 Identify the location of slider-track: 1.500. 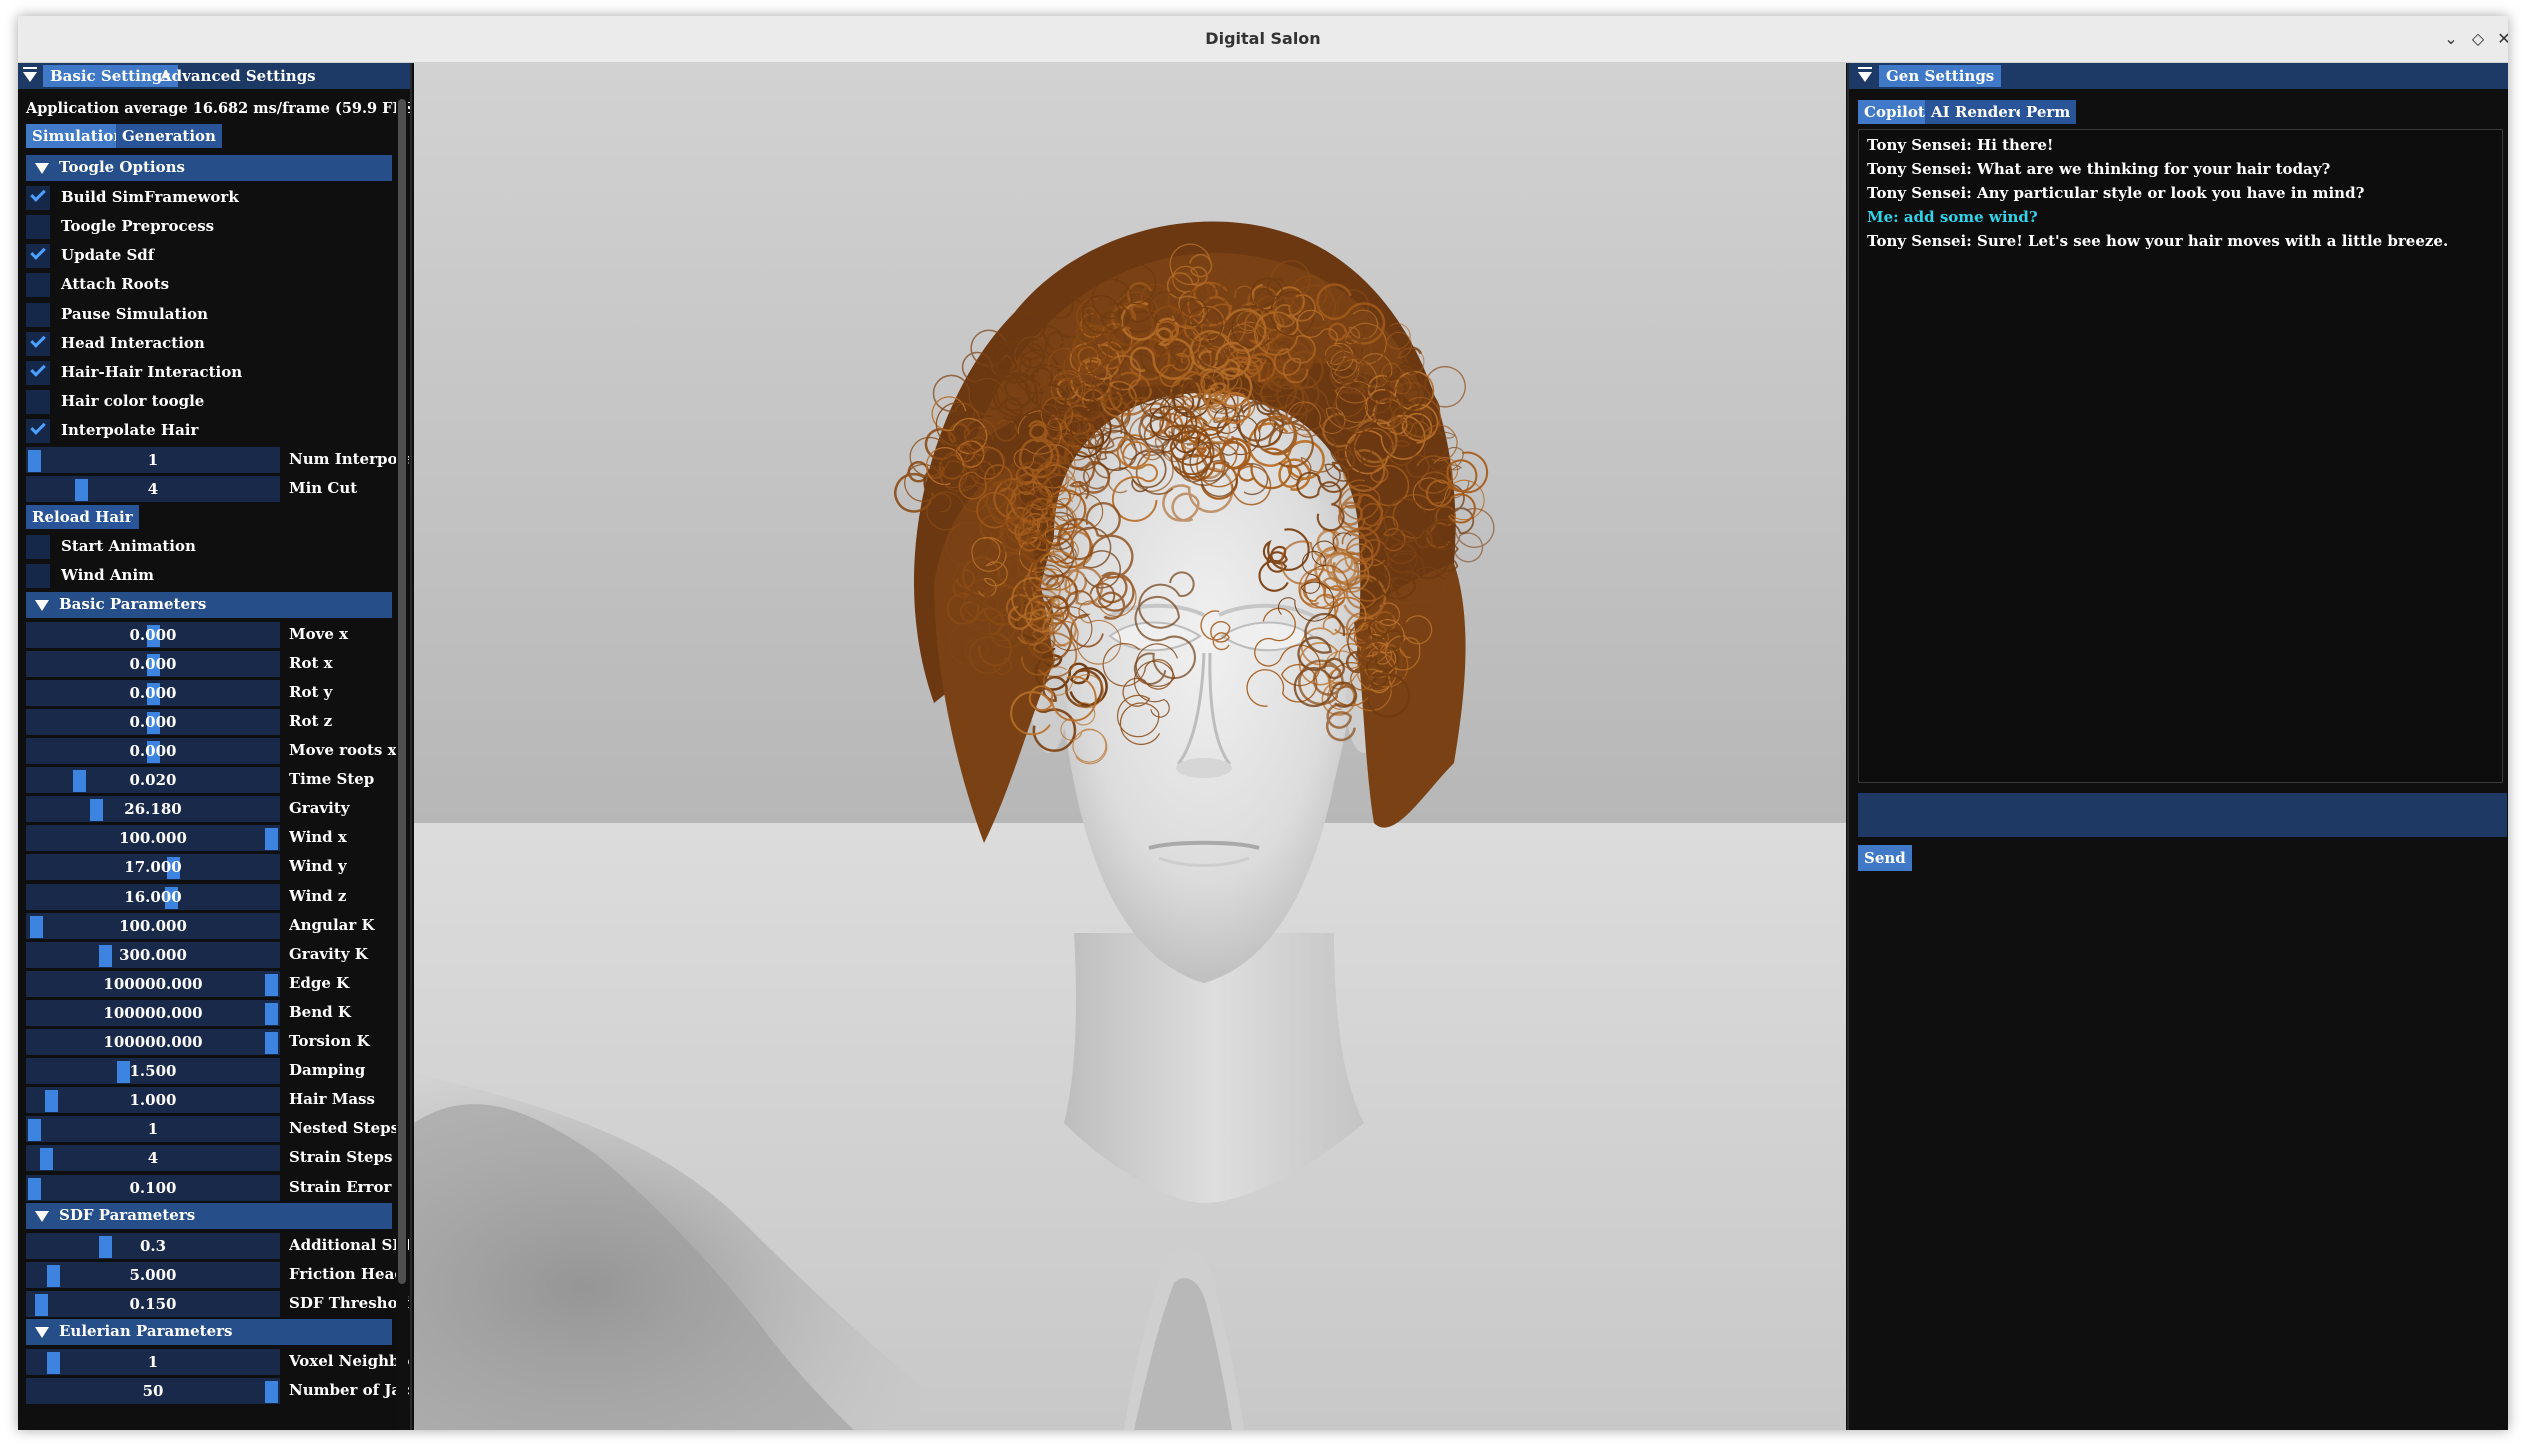
(153, 1071).